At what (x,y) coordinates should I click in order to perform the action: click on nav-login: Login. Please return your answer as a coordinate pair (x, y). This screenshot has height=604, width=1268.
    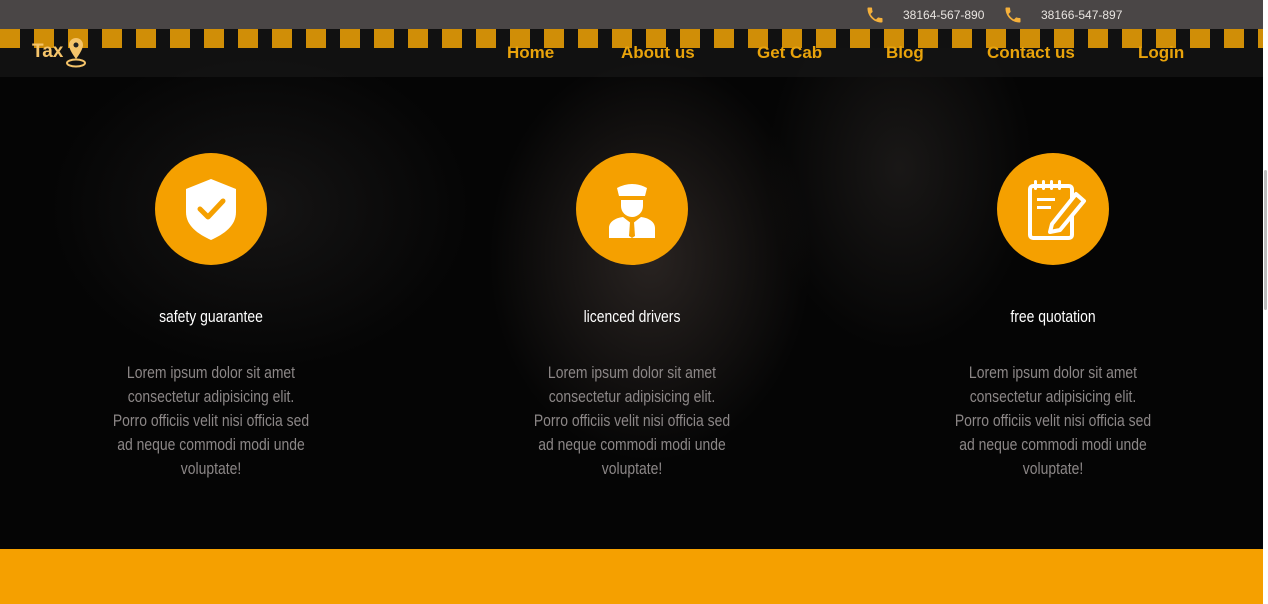
    Looking at the image, I should click on (1161, 53).